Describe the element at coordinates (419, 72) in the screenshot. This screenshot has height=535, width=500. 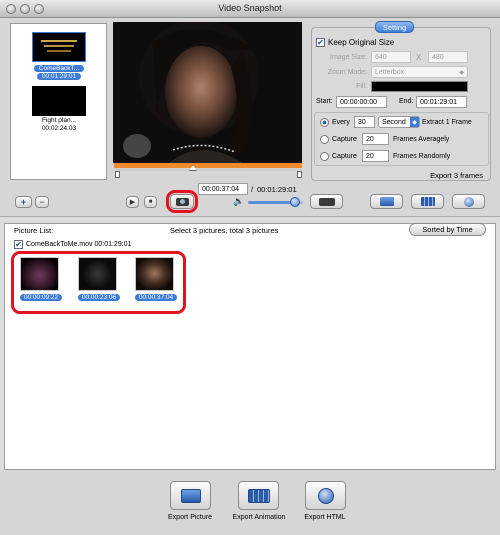
I see `zoom-mode-select: Letterbox ◆` at that location.